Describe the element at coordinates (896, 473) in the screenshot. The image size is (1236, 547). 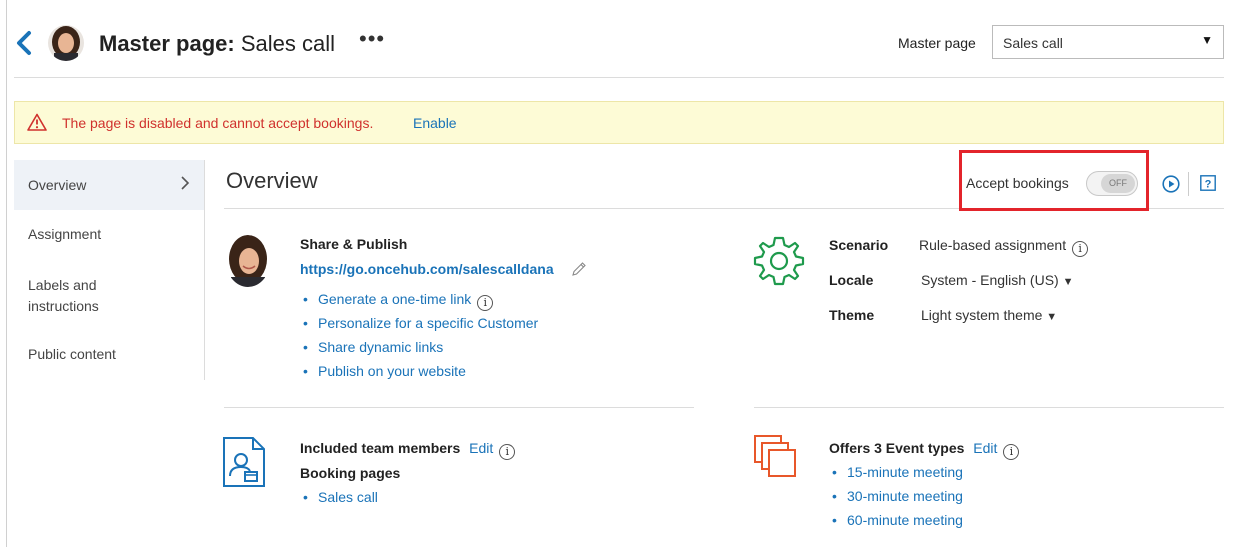
I see `event-type-link: 15-minute meeting` at that location.